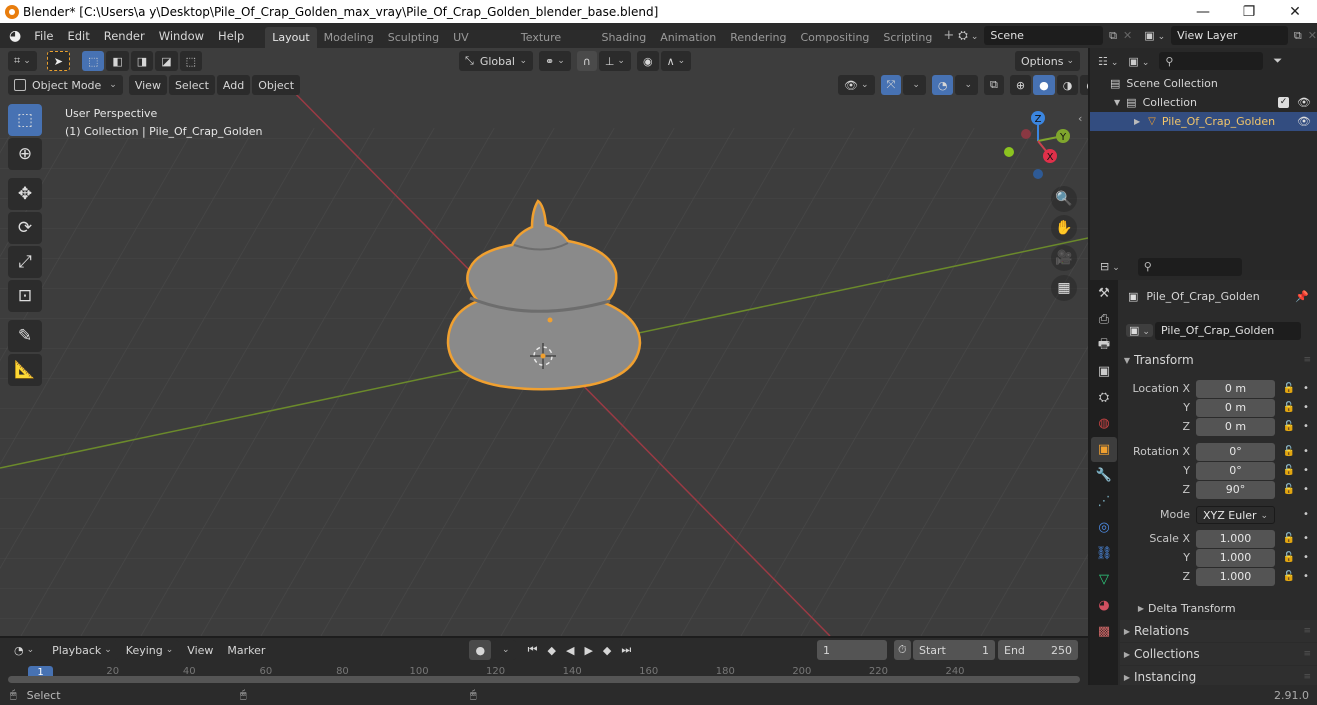  What do you see at coordinates (480, 46) in the screenshot?
I see `workspace-tab-uv-editing: UV Editing` at bounding box center [480, 46].